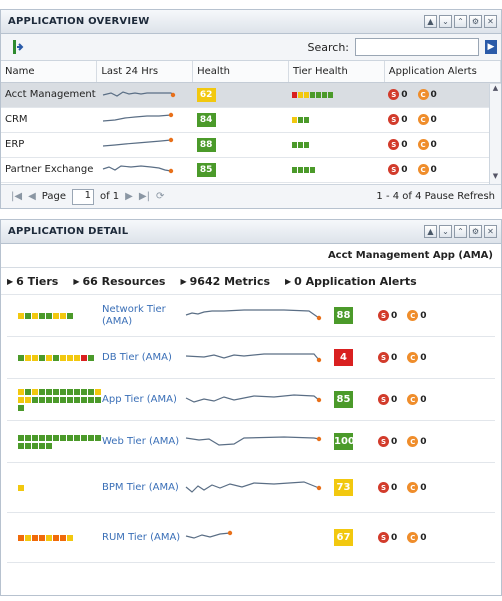  I want to click on row-name: Partner Exchange, so click(49, 170).